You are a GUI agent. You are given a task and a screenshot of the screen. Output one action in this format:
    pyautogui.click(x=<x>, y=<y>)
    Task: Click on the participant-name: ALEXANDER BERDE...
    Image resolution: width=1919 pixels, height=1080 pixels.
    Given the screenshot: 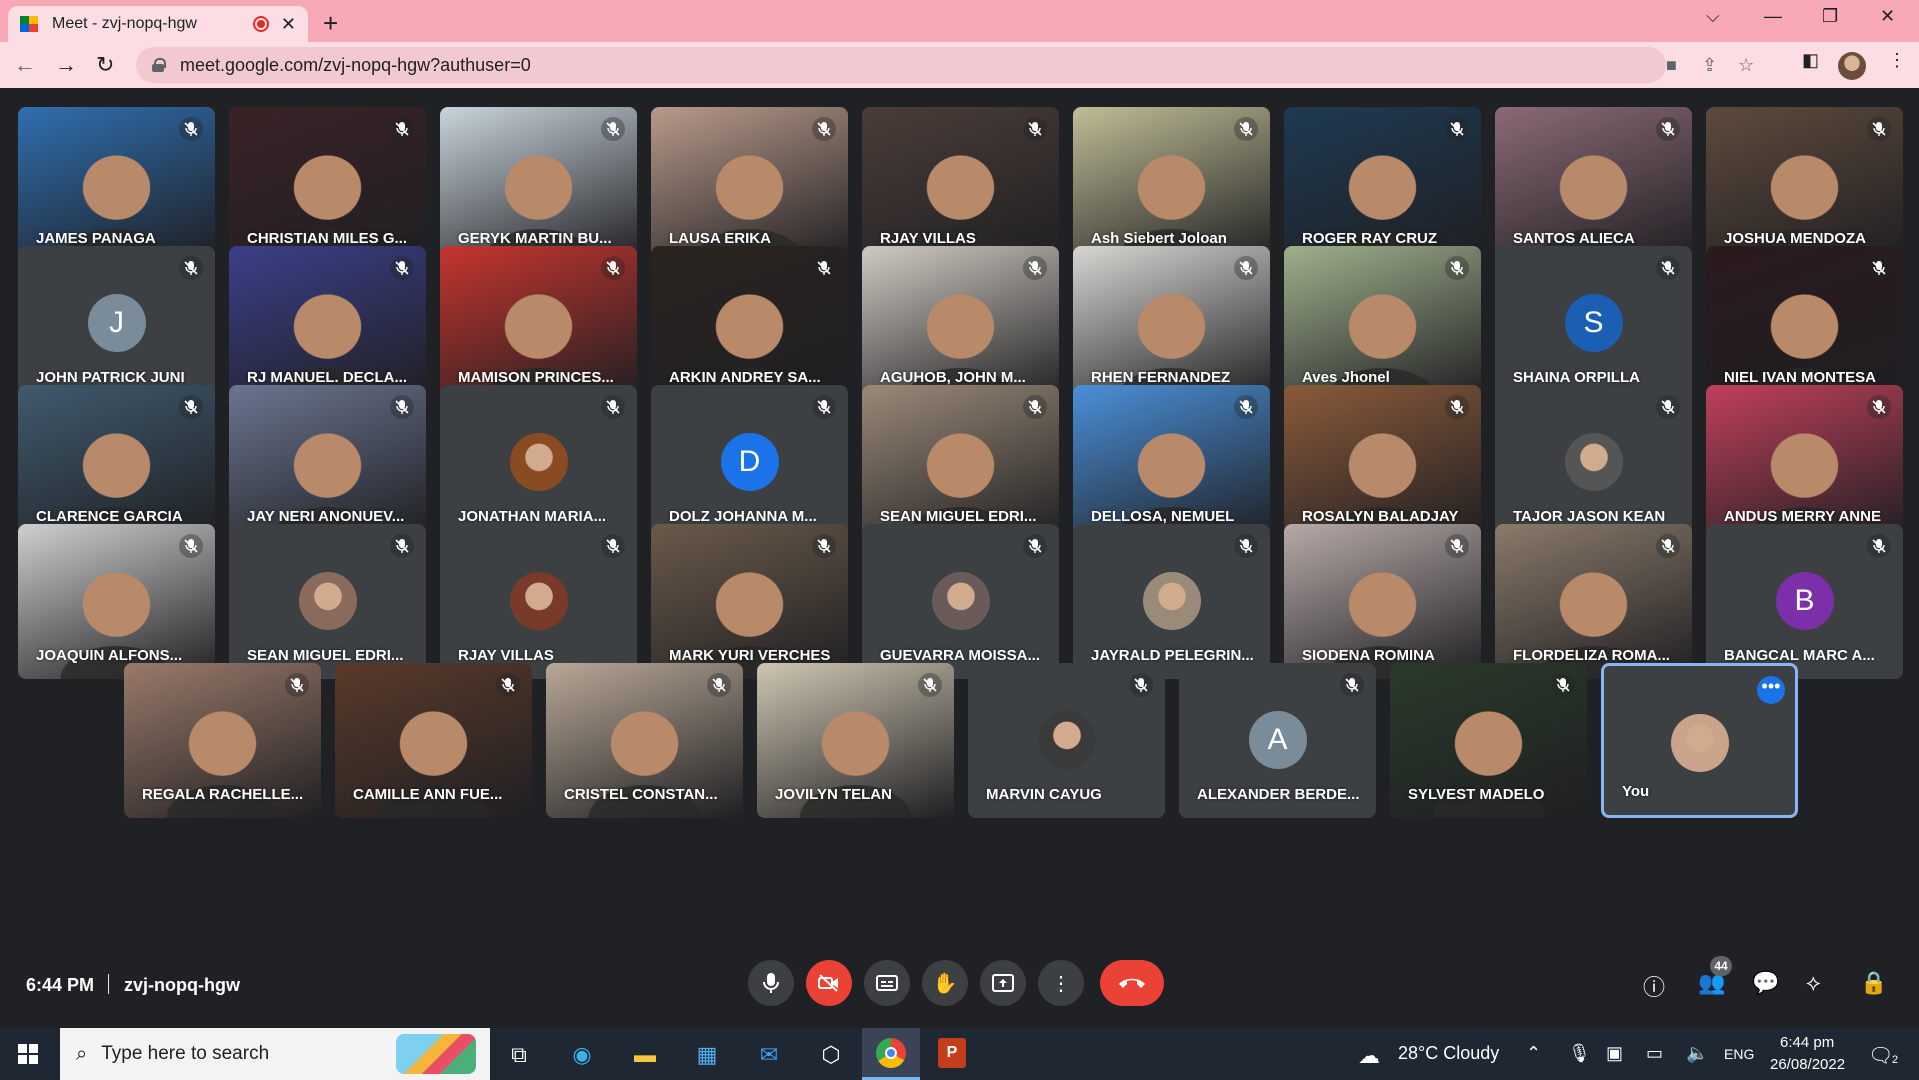 What is the action you would take?
    pyautogui.click(x=1278, y=794)
    